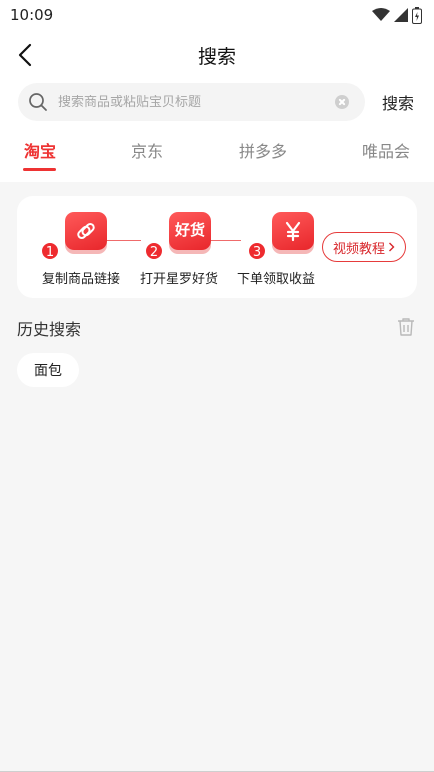 This screenshot has height=772, width=434. Describe the element at coordinates (417, 15) in the screenshot. I see `battery-icon` at that location.